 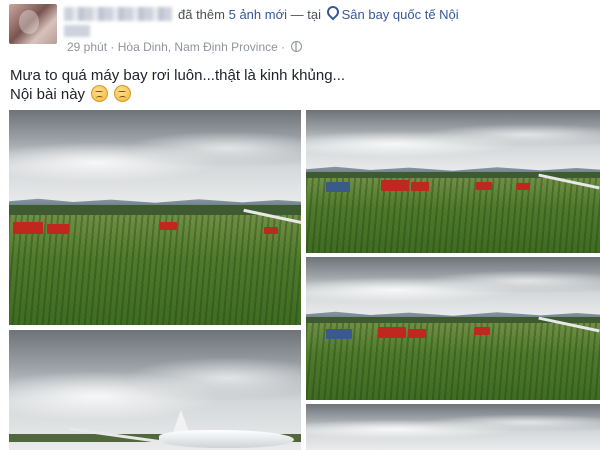 What do you see at coordinates (181, 421) in the screenshot?
I see `plane-tail` at bounding box center [181, 421].